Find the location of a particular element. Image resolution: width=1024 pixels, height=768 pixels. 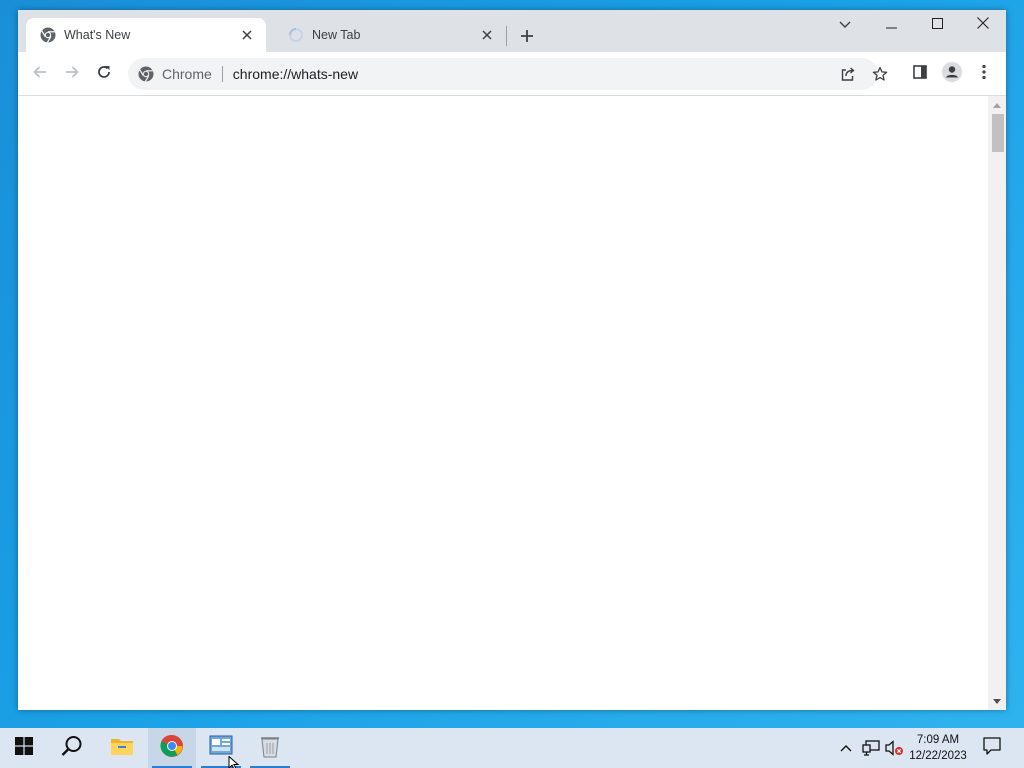

close-window-button is located at coordinates (983, 25).